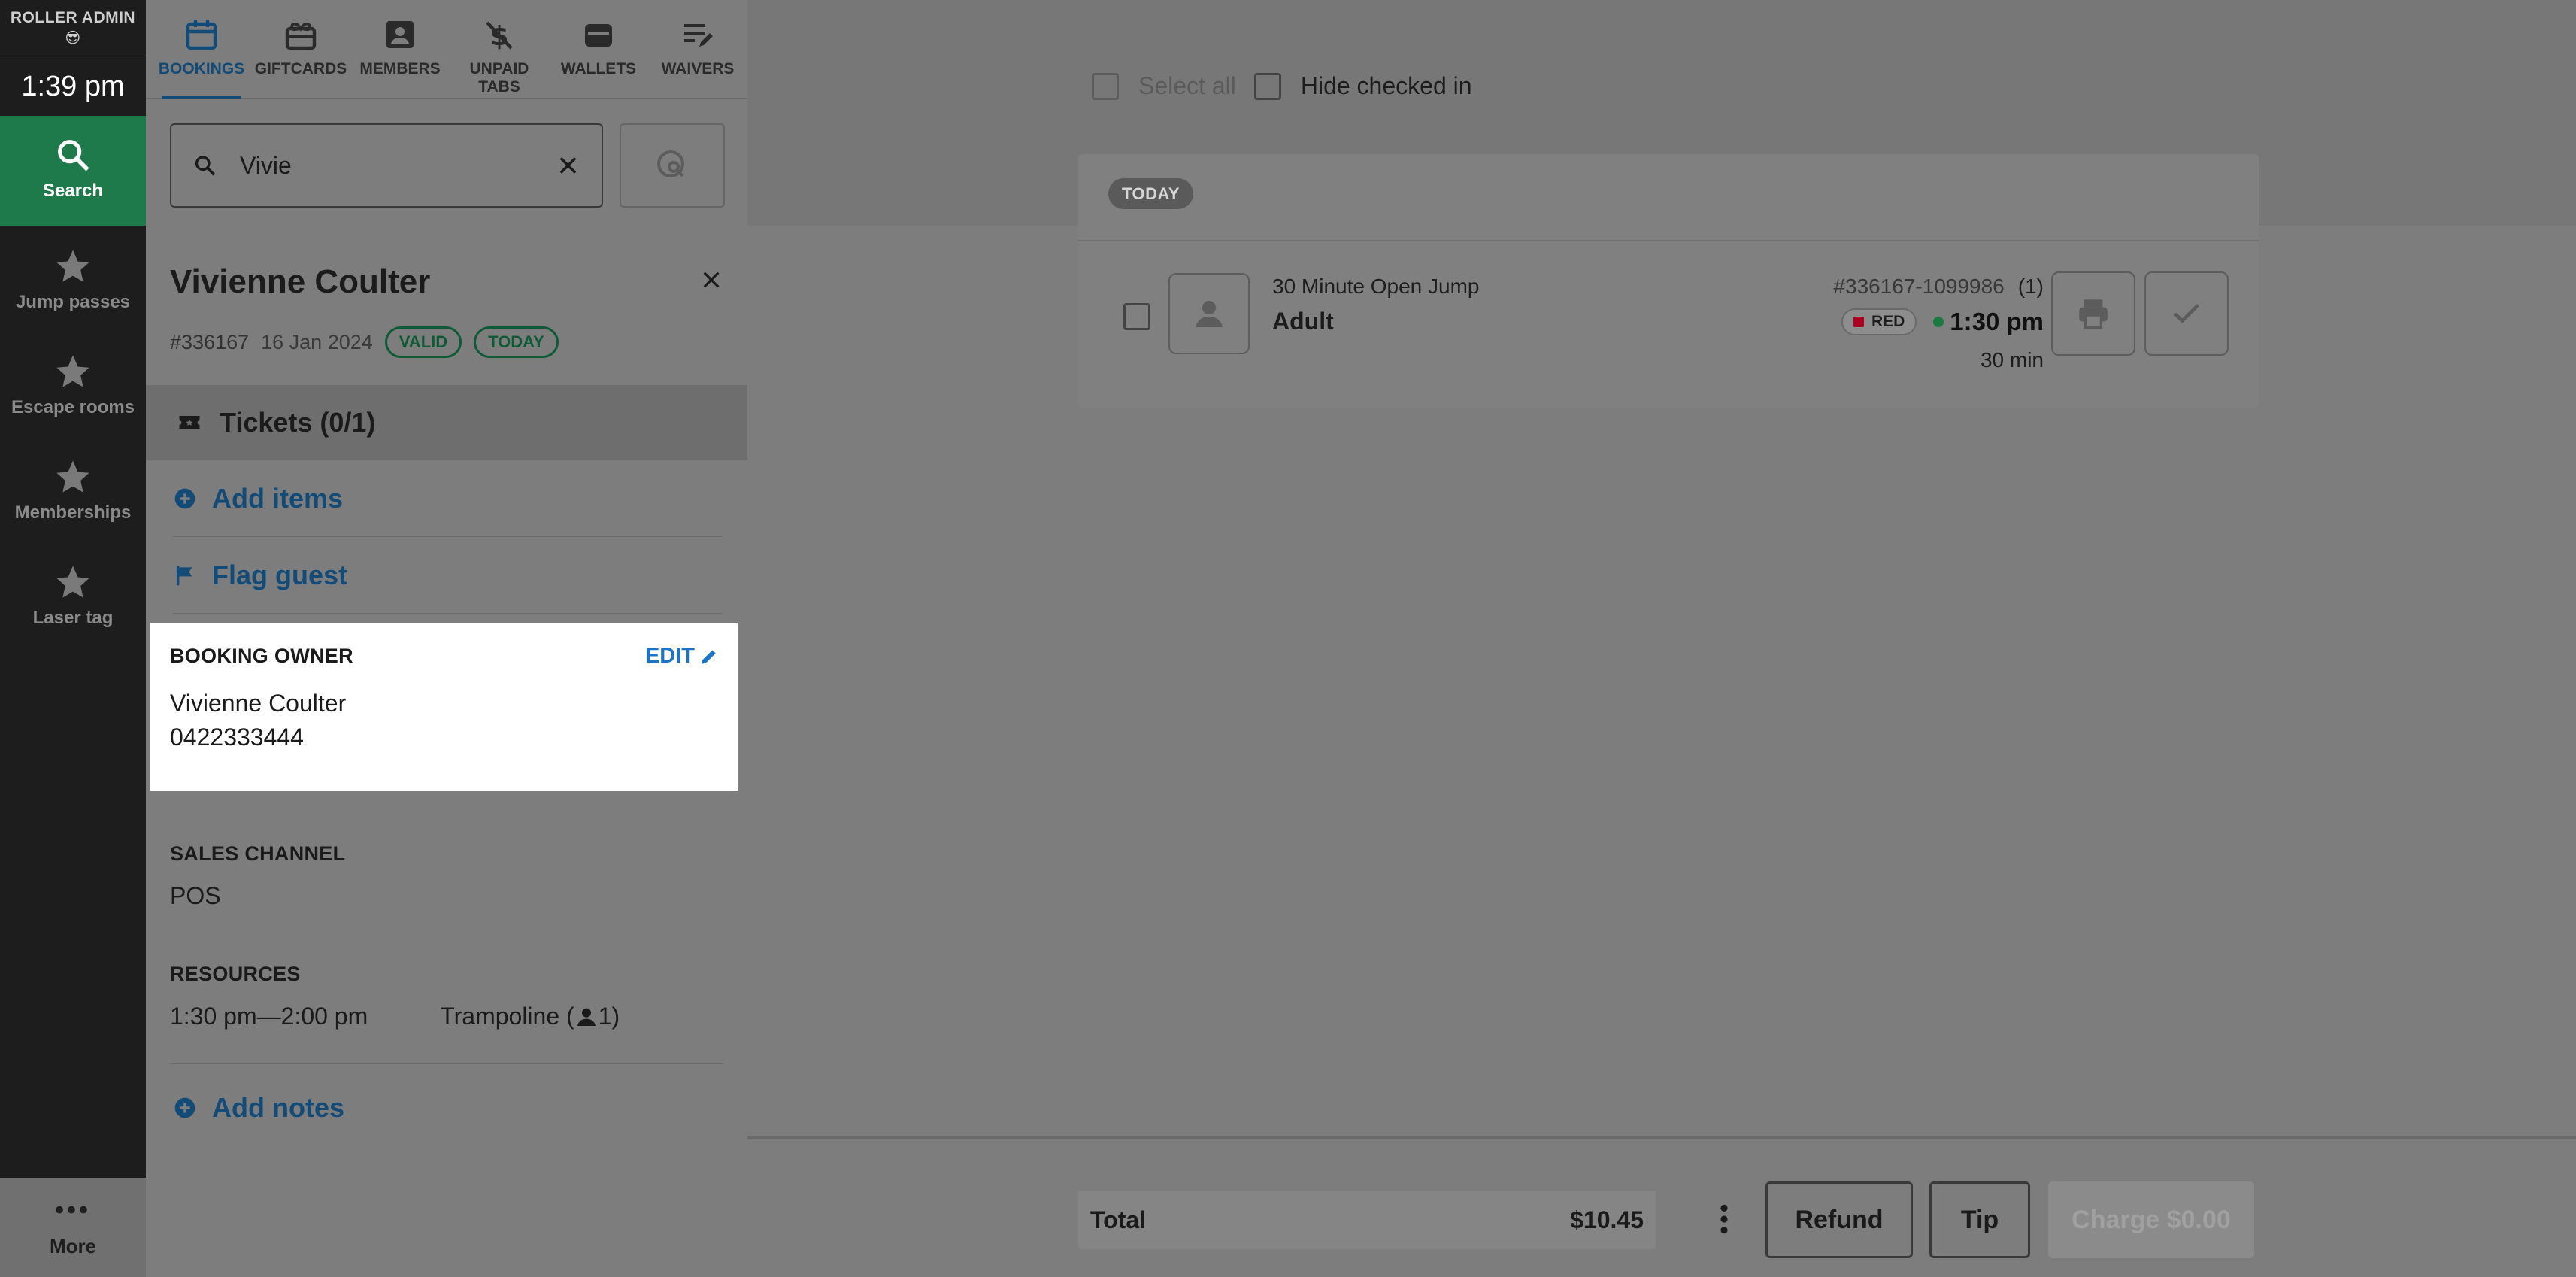 This screenshot has width=2576, height=1277. I want to click on nav-item-memberships: Memberships, so click(73, 488).